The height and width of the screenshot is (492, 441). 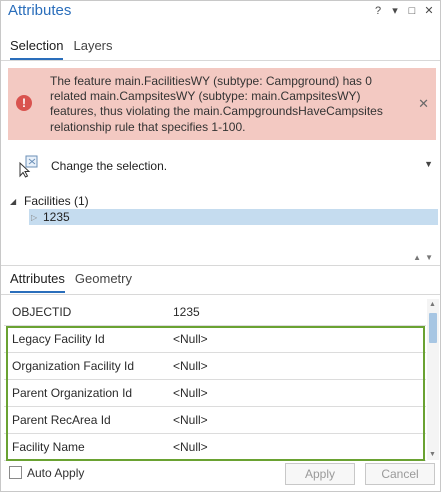 I want to click on table-row: Parent RecArea Id <Null>, so click(x=215, y=420).